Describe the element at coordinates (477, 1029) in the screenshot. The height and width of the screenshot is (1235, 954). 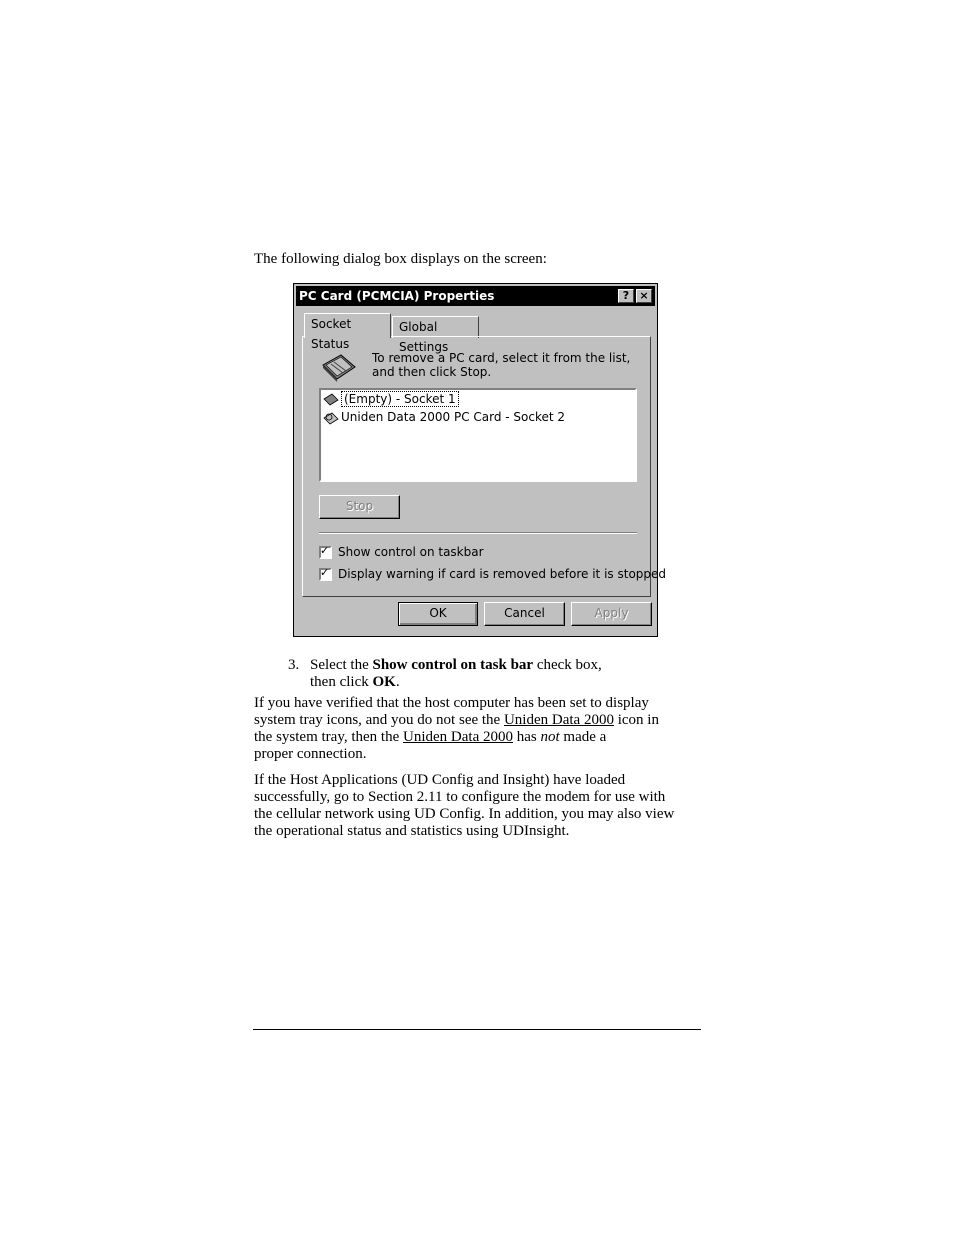
I see `footer-rule` at that location.